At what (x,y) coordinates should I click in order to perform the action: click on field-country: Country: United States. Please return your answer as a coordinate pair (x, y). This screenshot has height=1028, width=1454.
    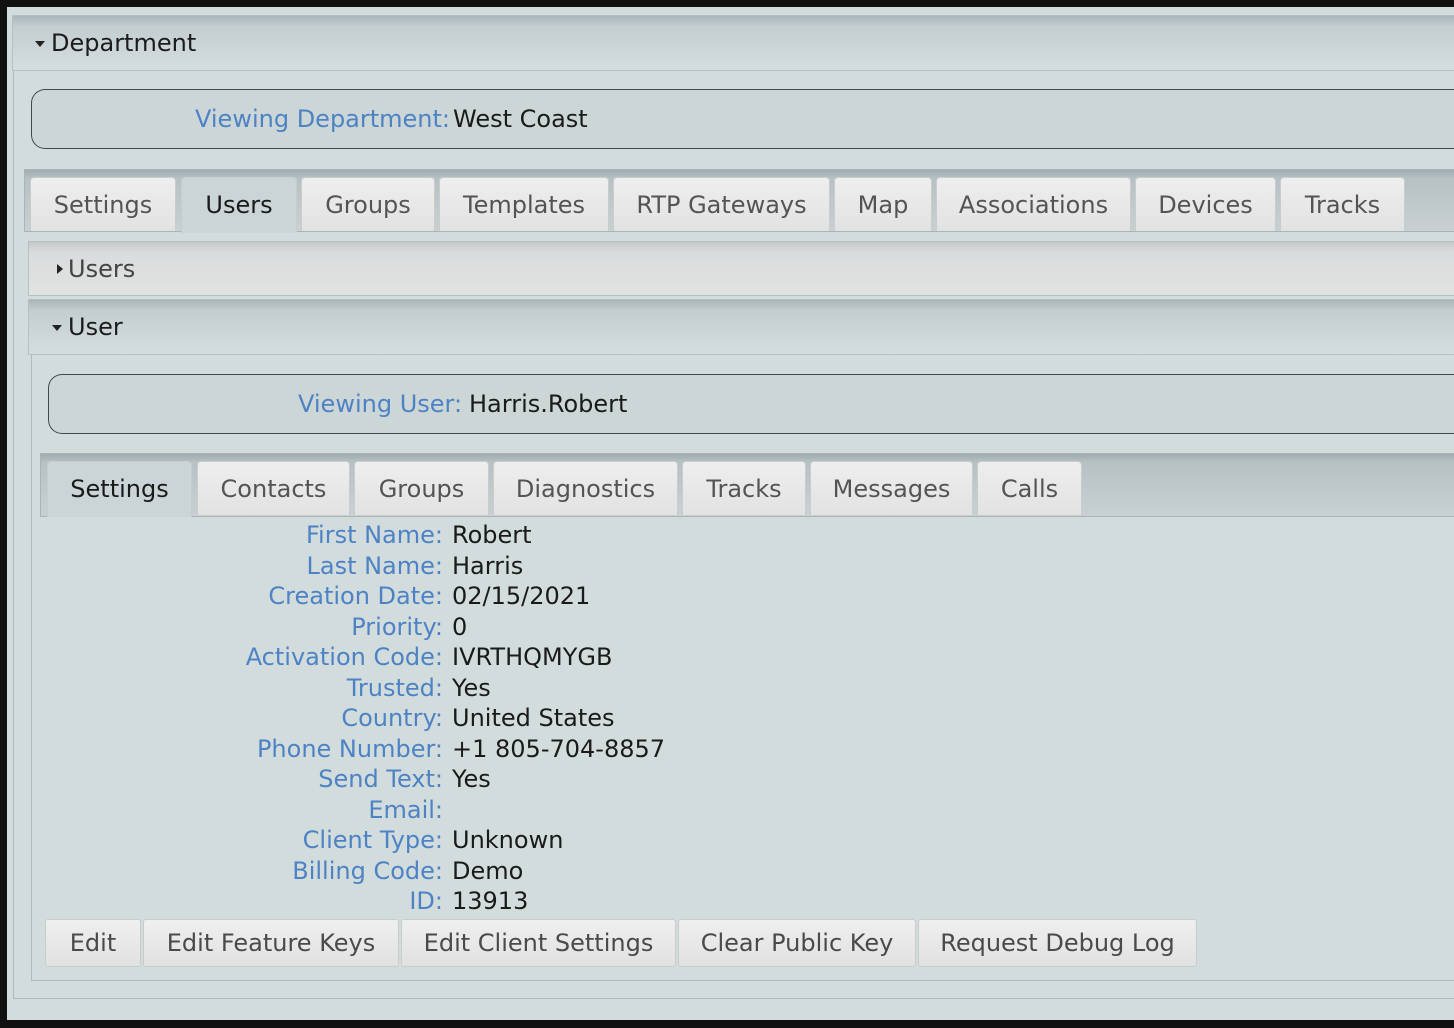
    Looking at the image, I should click on (457, 719).